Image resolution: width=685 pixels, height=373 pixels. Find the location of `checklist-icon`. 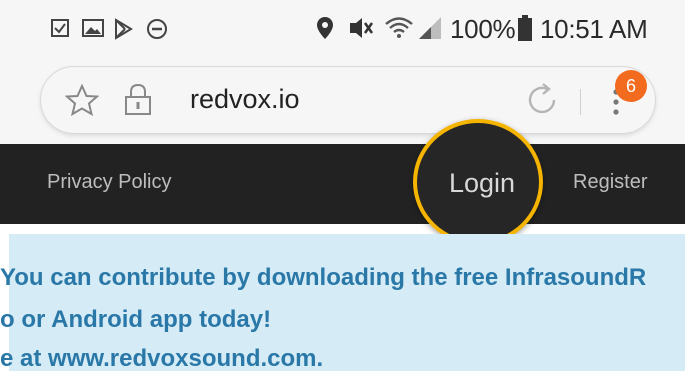

checklist-icon is located at coordinates (60, 28).